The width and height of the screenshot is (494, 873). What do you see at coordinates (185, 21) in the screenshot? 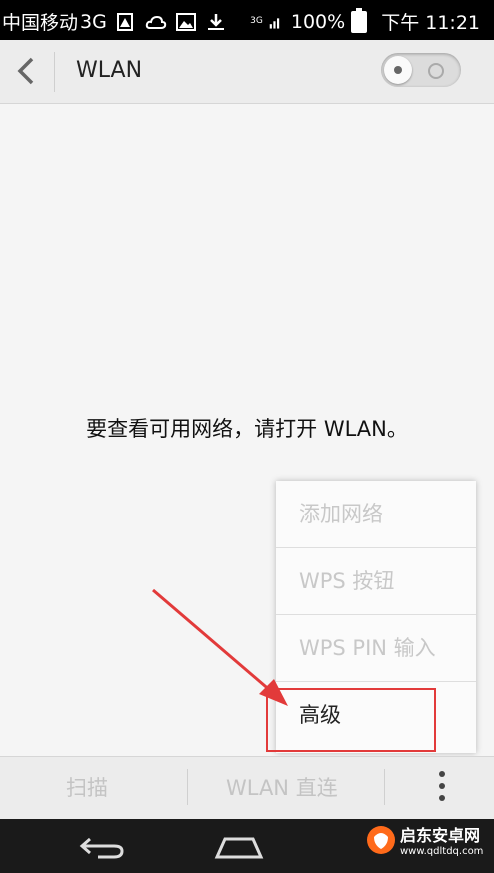
I see `image-icon` at bounding box center [185, 21].